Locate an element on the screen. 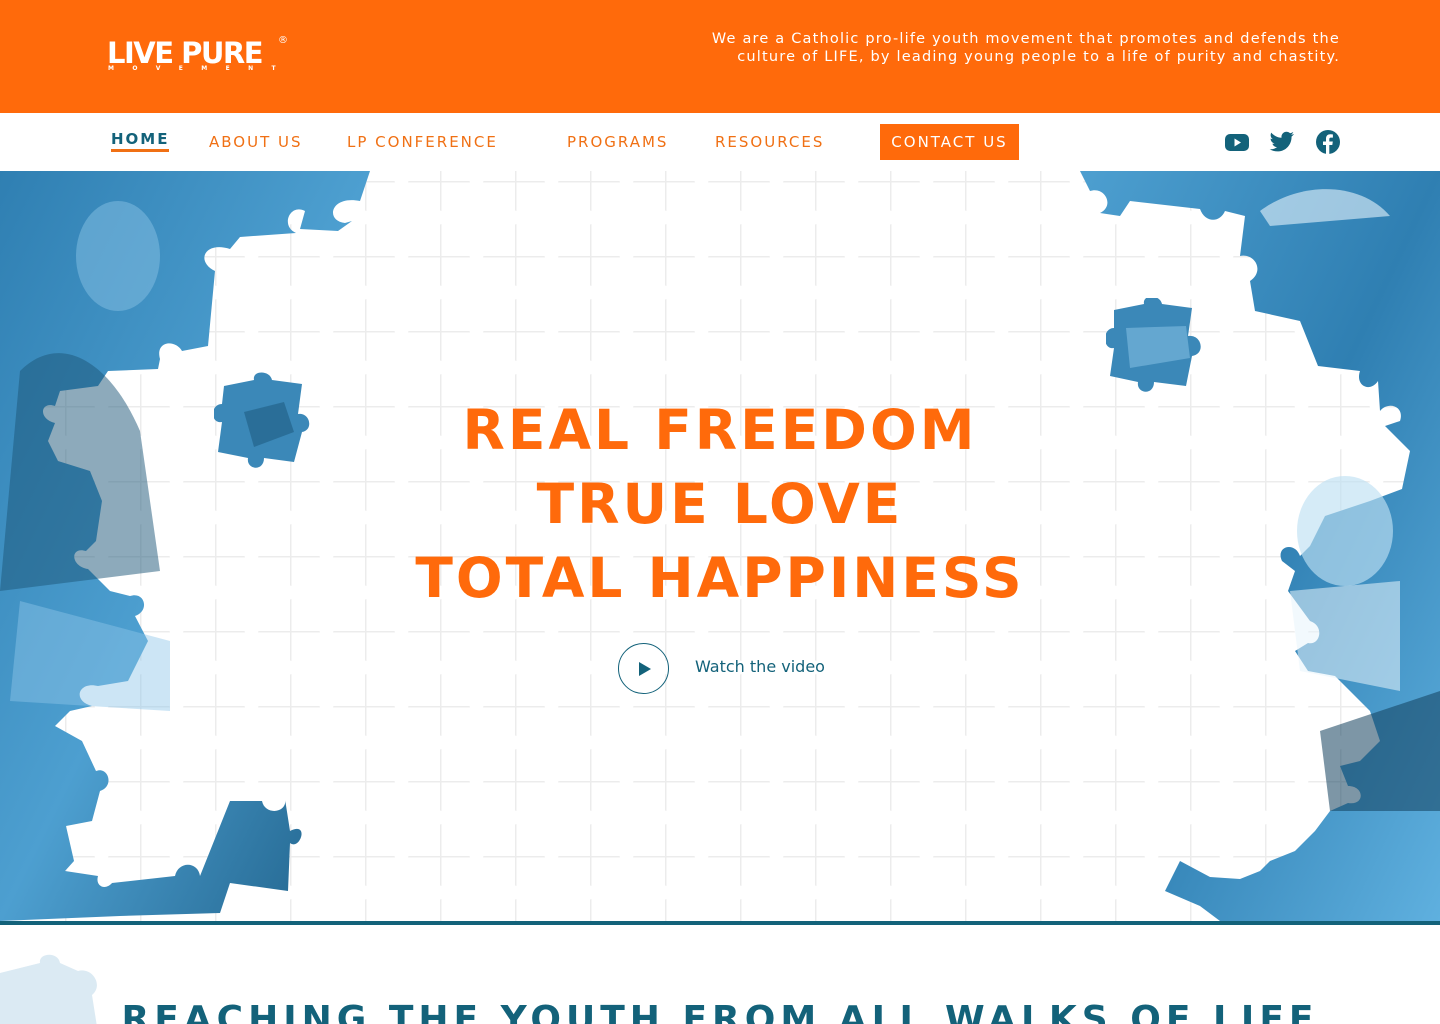 The height and width of the screenshot is (1024, 1440). floating-piece-right is located at coordinates (1153, 345).